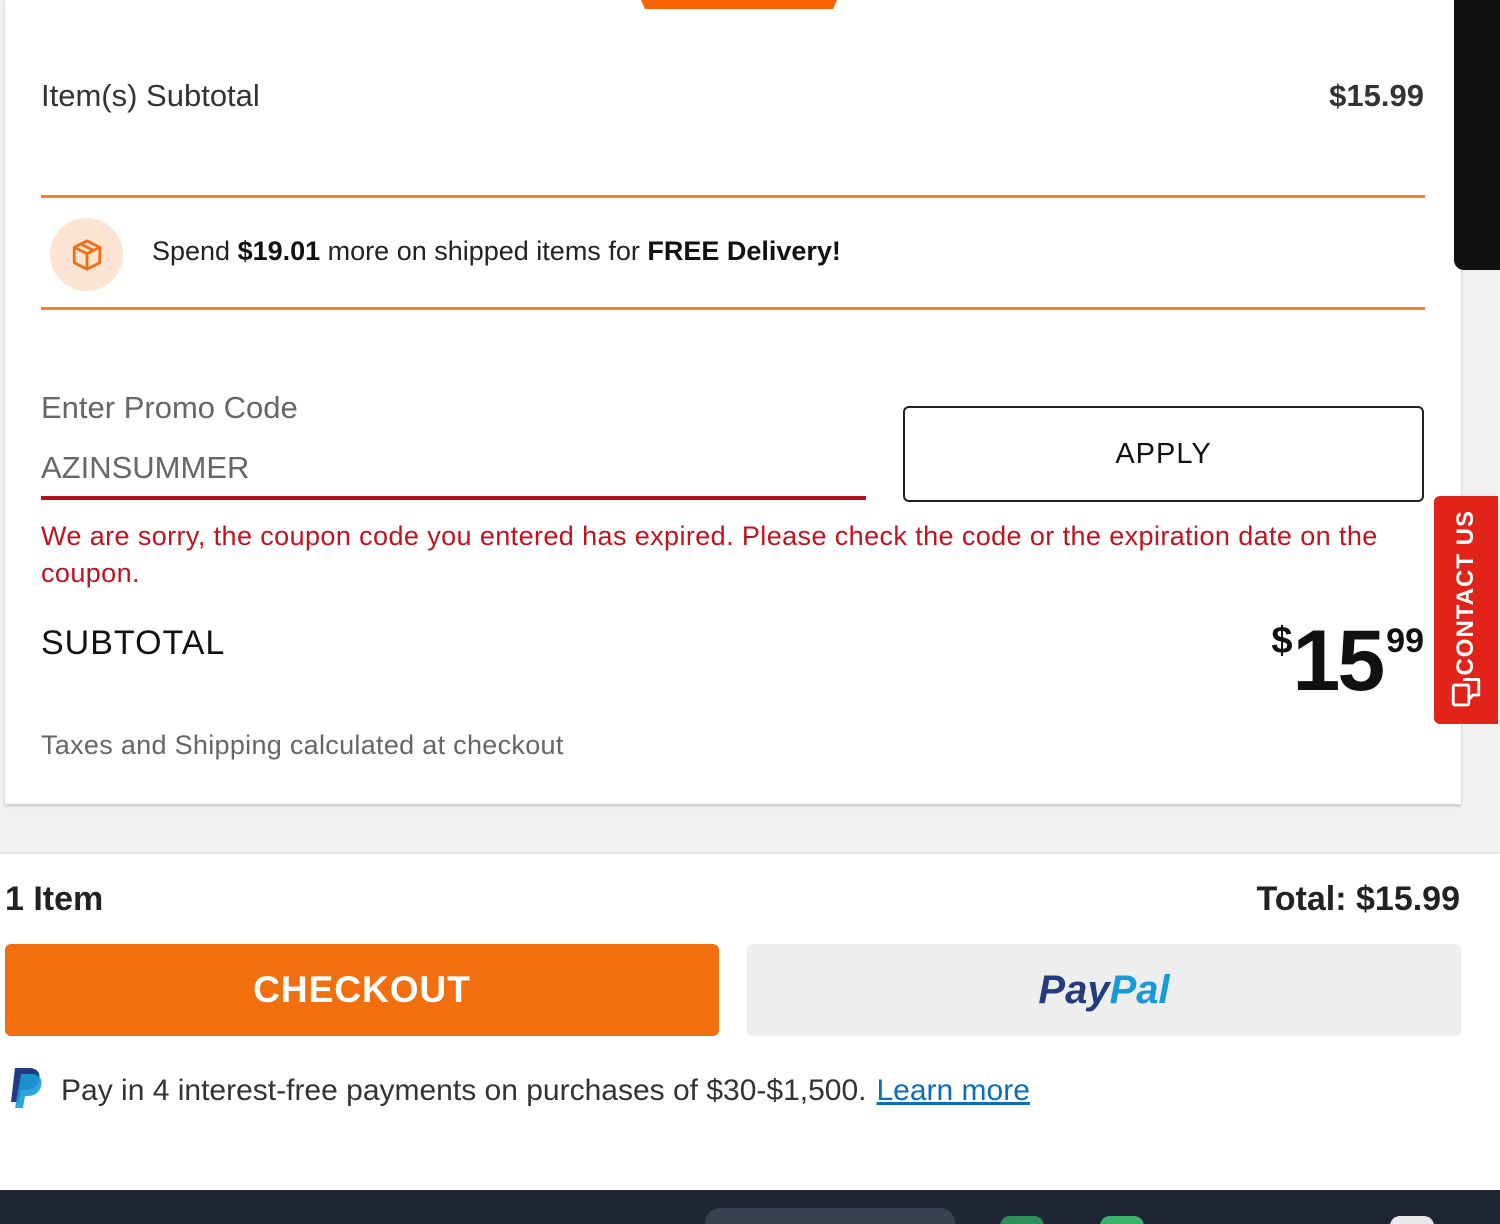  What do you see at coordinates (1405, 641) in the screenshot?
I see `subtotal-cents: 99` at bounding box center [1405, 641].